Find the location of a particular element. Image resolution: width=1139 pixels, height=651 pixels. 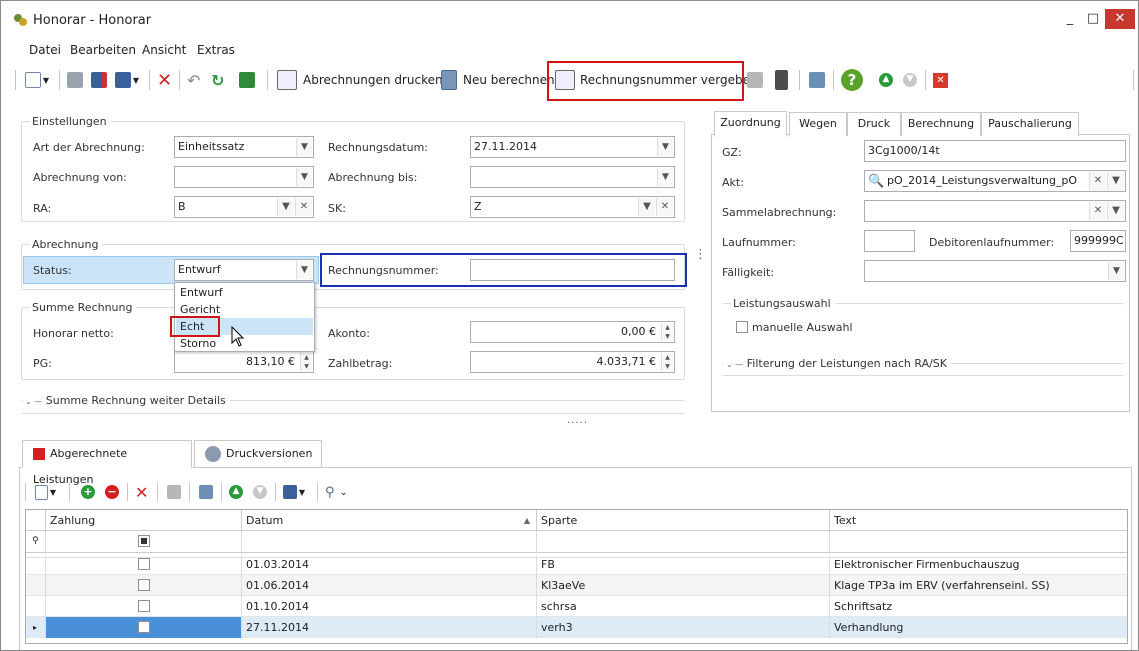

move-up-button: ▲ is located at coordinates (886, 80).